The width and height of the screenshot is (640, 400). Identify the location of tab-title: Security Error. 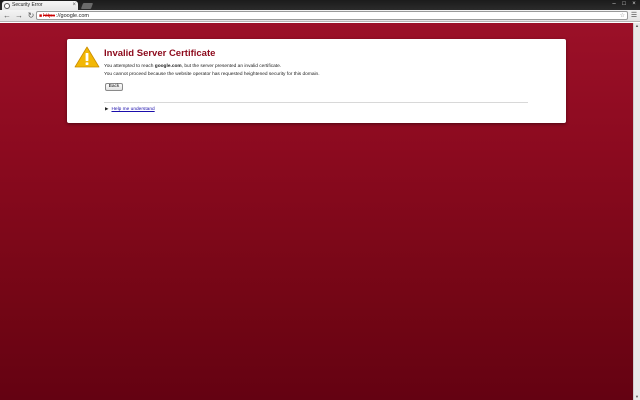
(27, 5).